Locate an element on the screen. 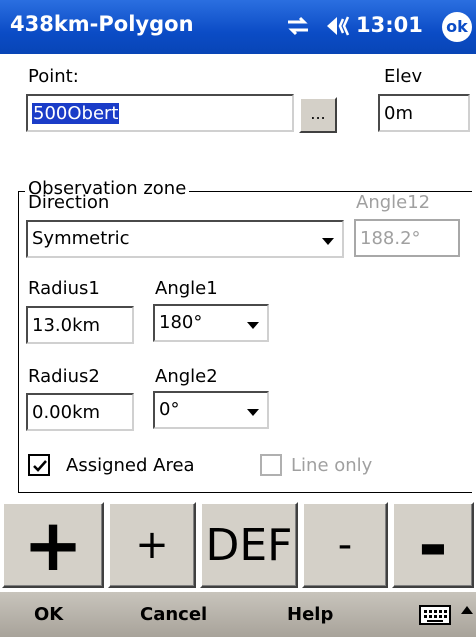 This screenshot has width=476, height=637. radius2-value: 0.00km is located at coordinates (66, 412).